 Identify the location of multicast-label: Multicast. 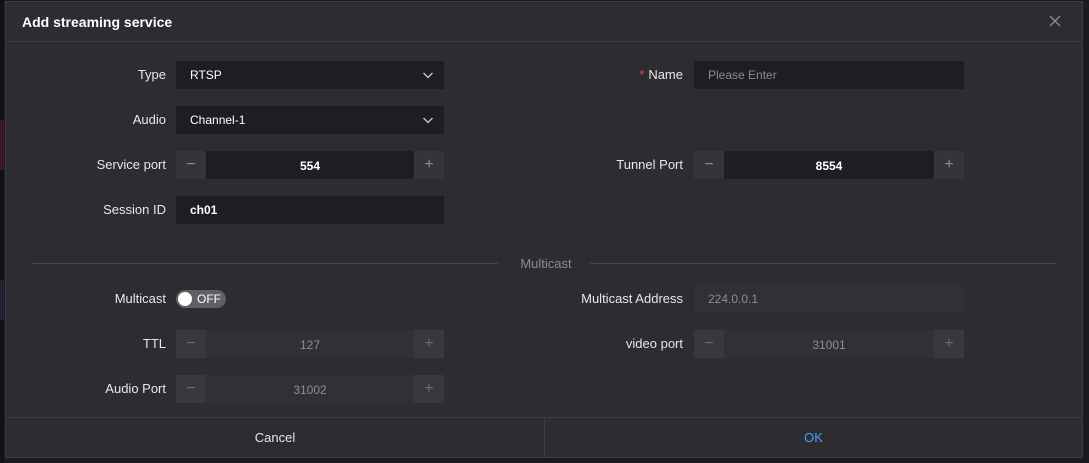
(140, 298).